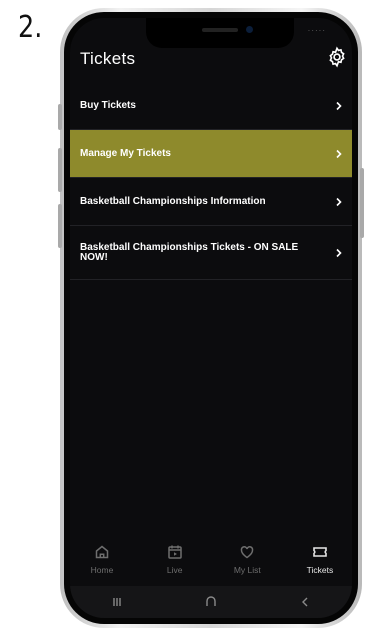 This screenshot has height=630, width=366. Describe the element at coordinates (320, 558) in the screenshot. I see `tab-tickets: Tickets` at that location.